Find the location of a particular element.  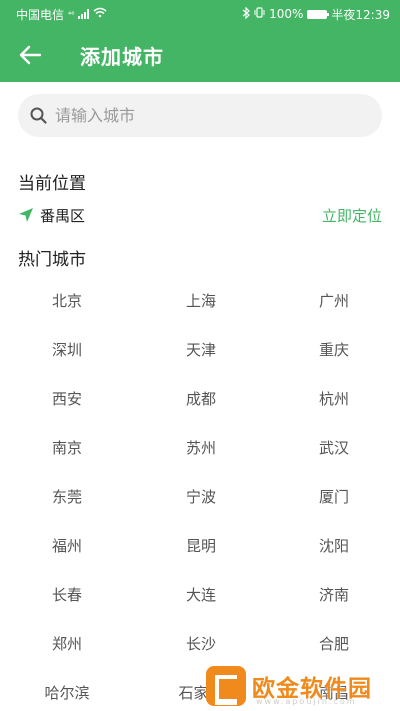

city-item: 长春 is located at coordinates (67, 594).